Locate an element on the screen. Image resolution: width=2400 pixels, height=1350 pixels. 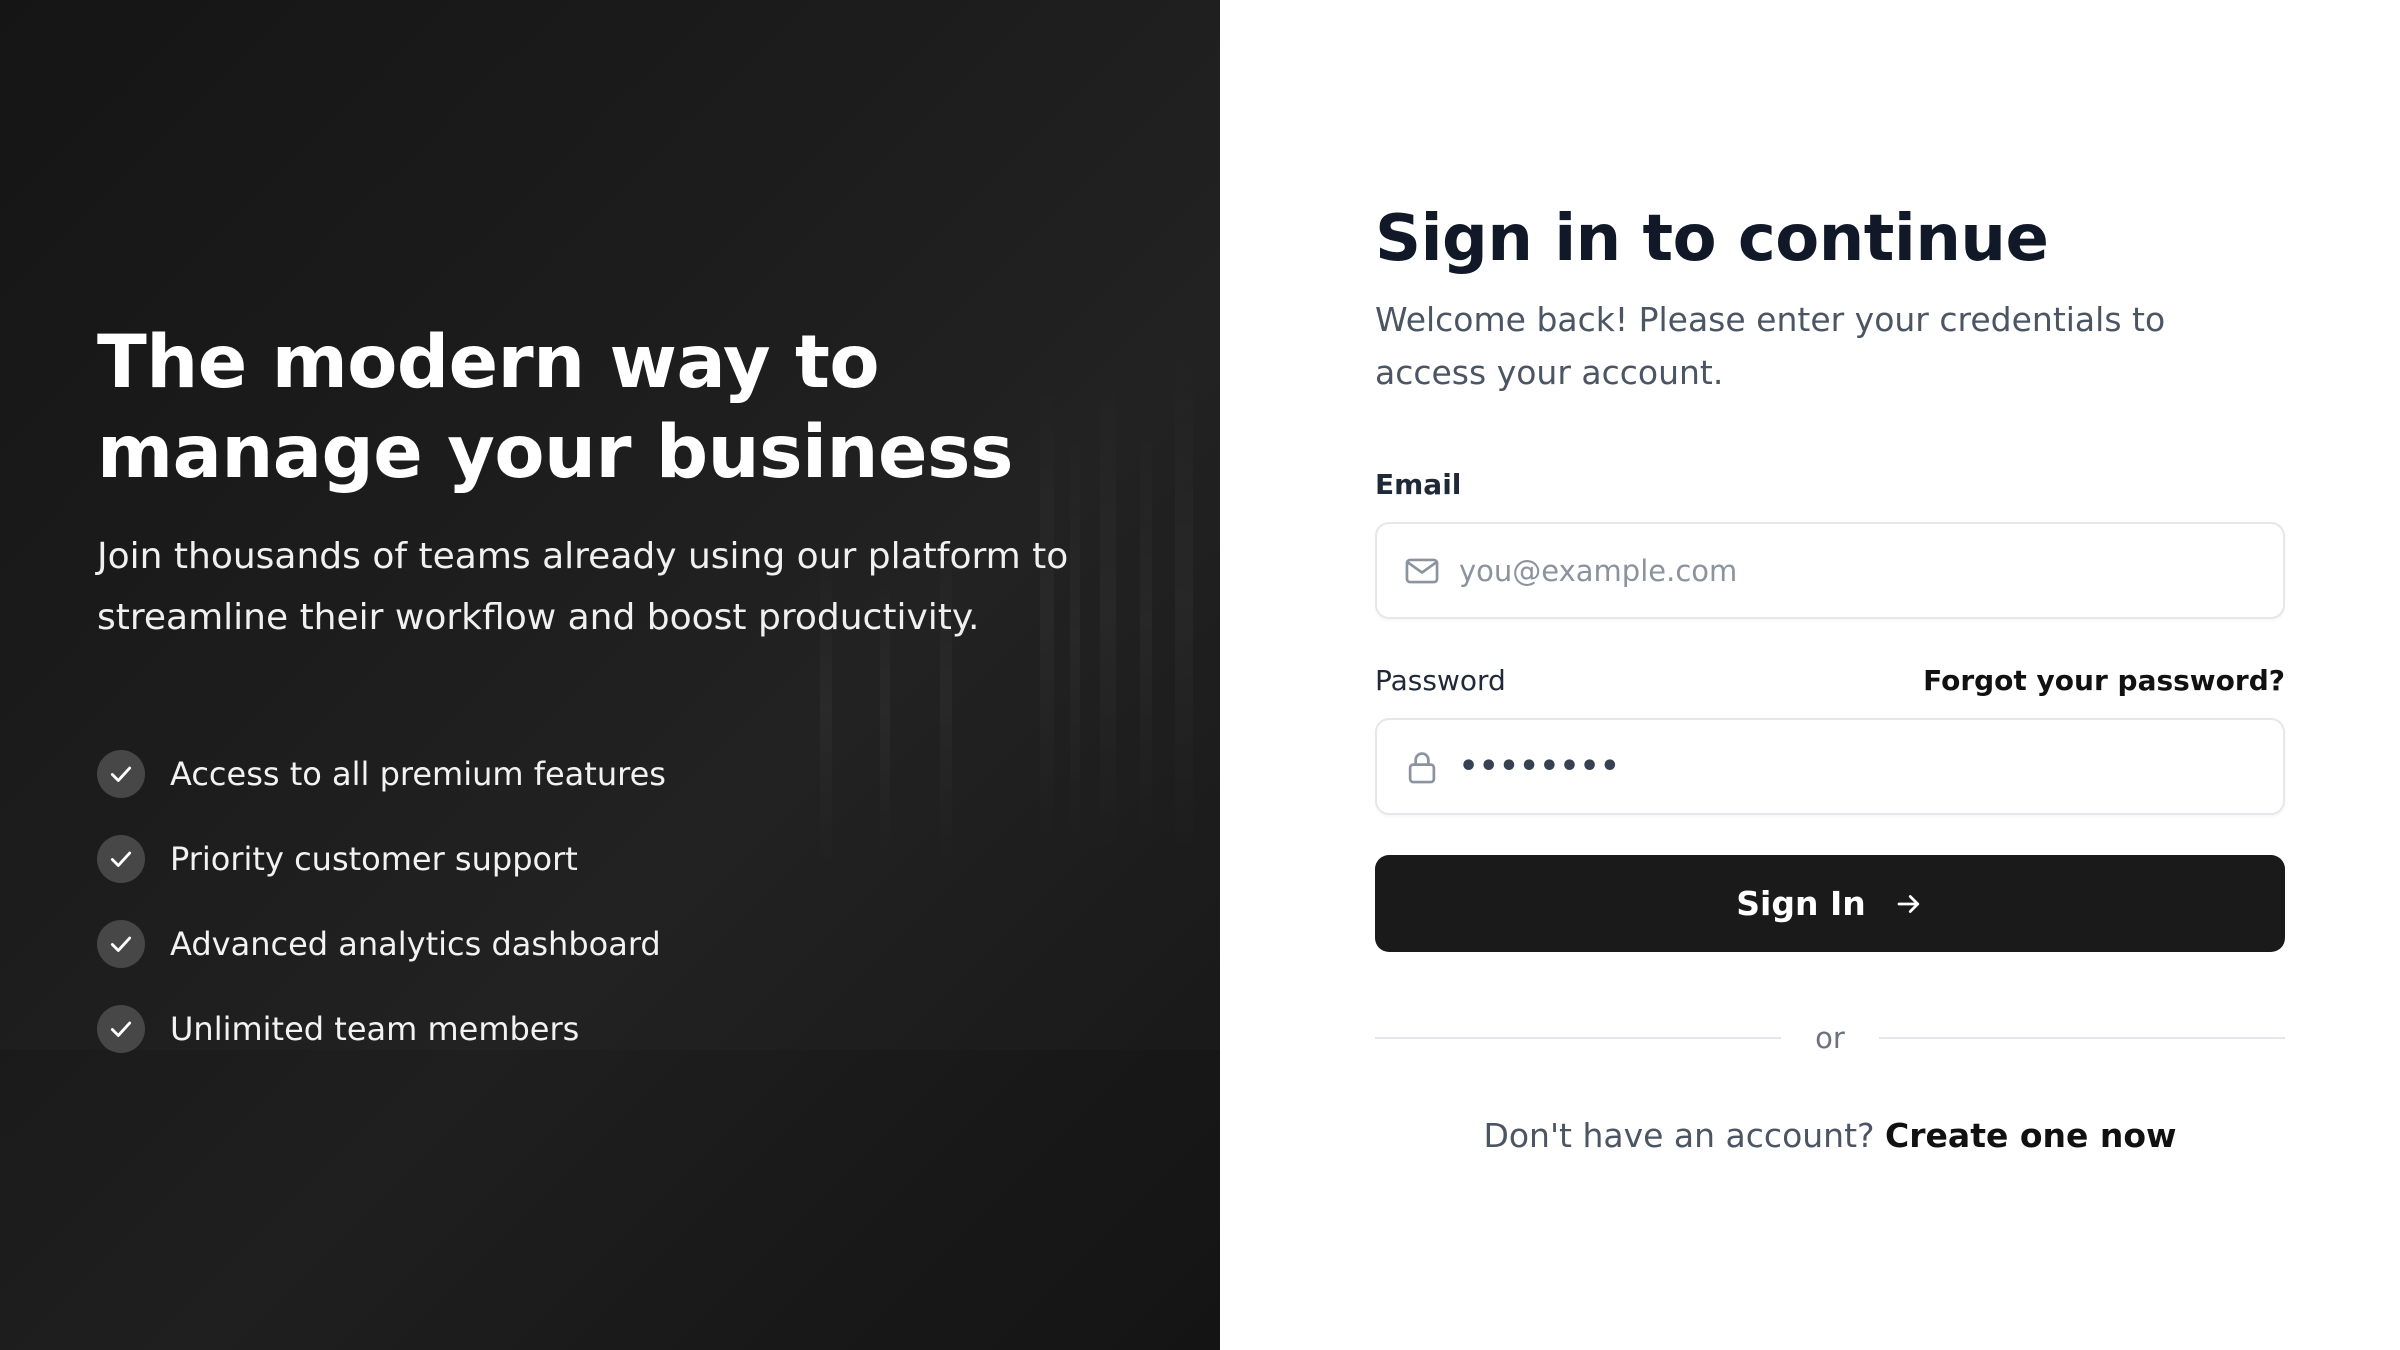
hero-title: The modern way to manage your business is located at coordinates (555, 407).